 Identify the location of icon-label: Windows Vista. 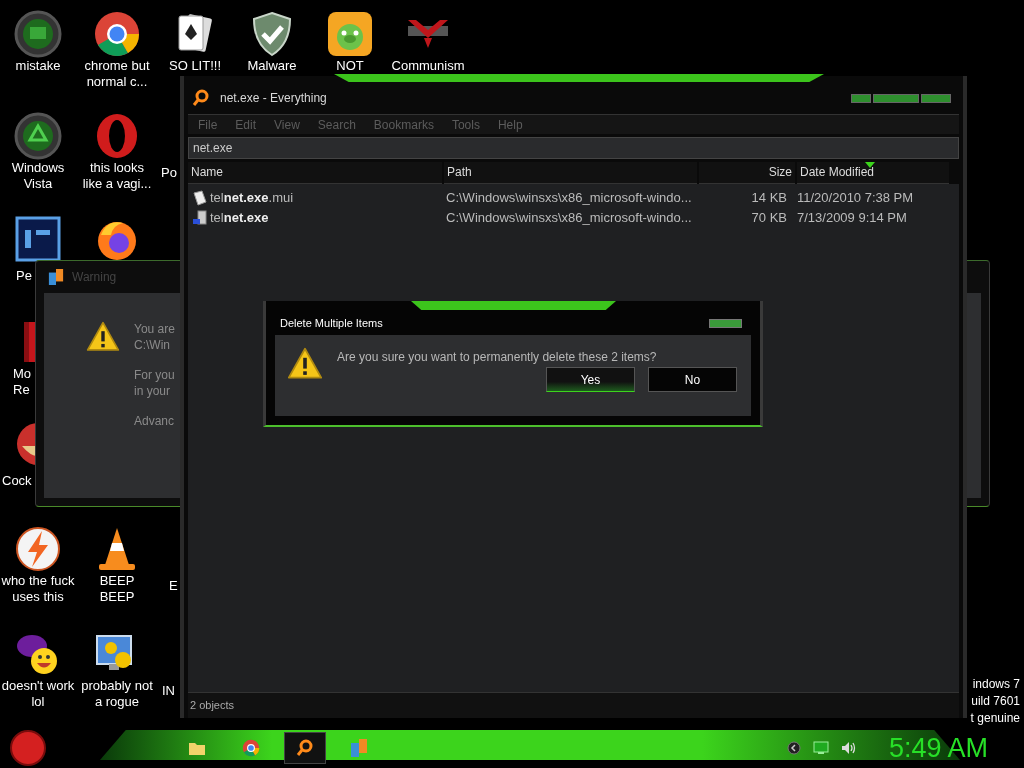
(38, 176).